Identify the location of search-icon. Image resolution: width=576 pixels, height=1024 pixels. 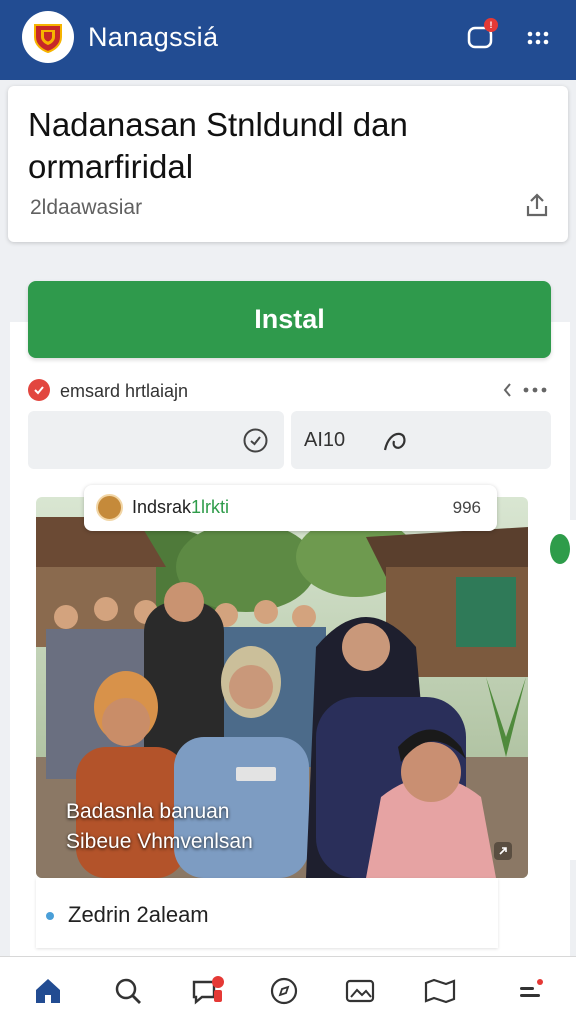
(128, 991).